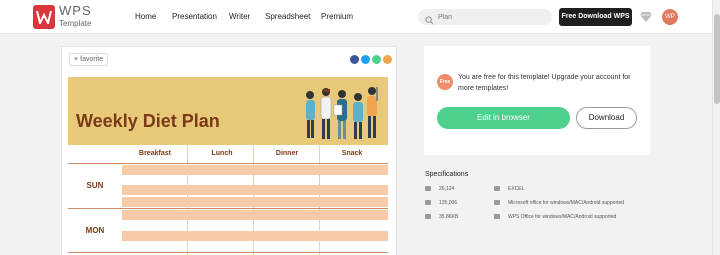  Describe the element at coordinates (503, 118) in the screenshot. I see `edit-in-browser-button: Edit in browser` at that location.